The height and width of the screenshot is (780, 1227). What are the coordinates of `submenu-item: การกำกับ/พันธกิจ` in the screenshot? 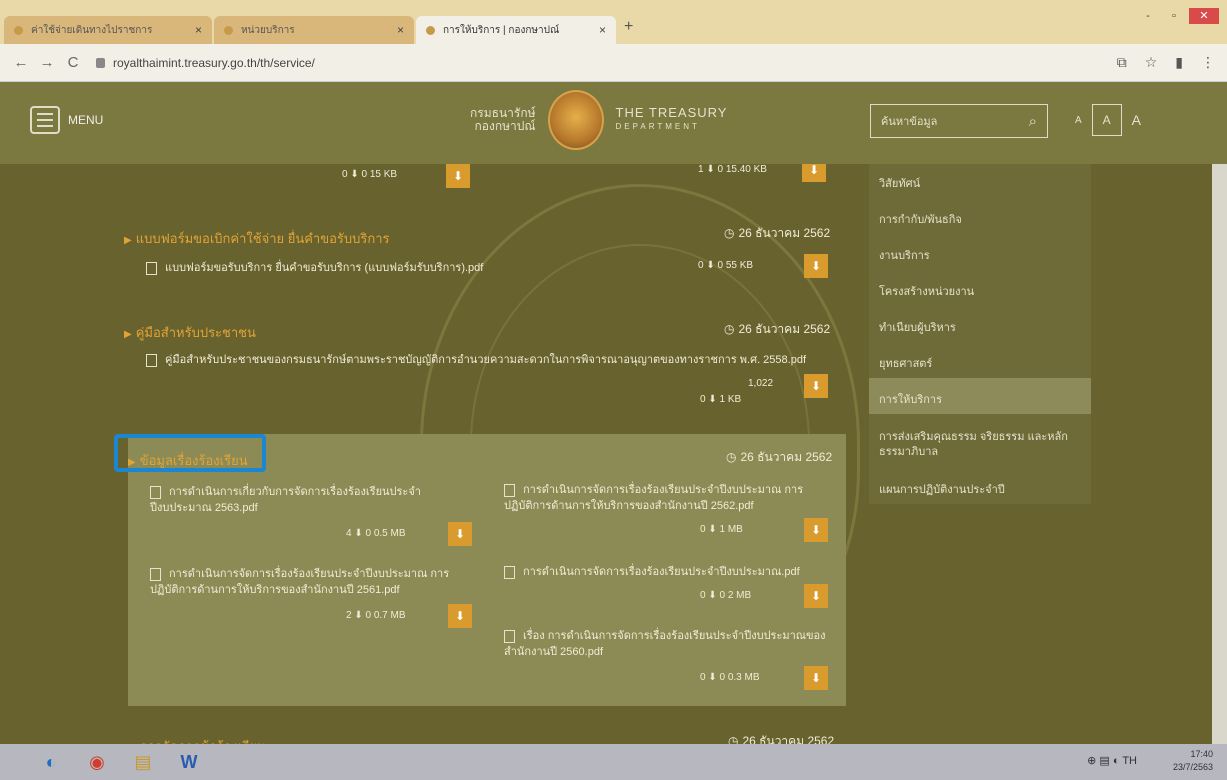 It's located at (920, 219).